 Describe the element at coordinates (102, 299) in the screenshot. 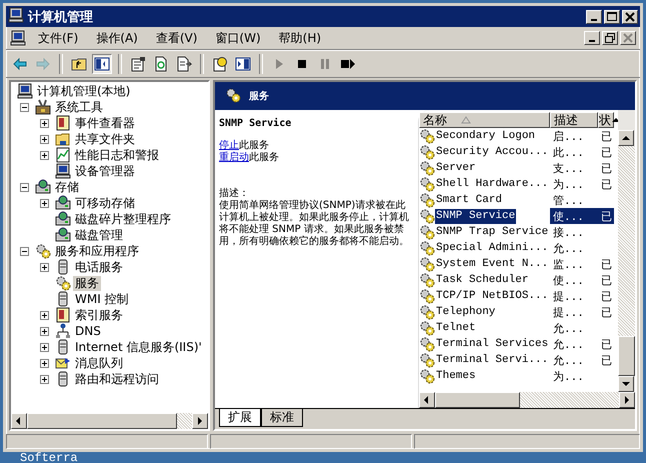

I see `tree-item: WMI 控制` at that location.